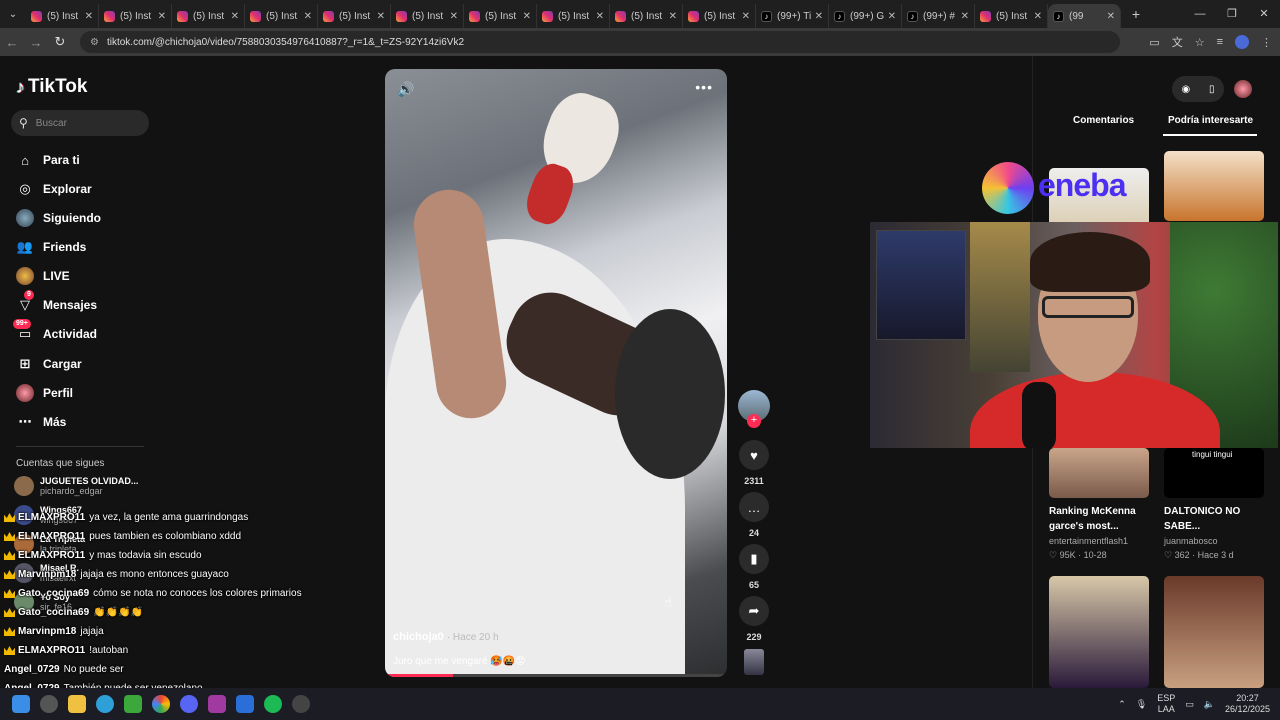 This screenshot has width=1280, height=720. What do you see at coordinates (105, 704) in the screenshot?
I see `edge-icon` at bounding box center [105, 704].